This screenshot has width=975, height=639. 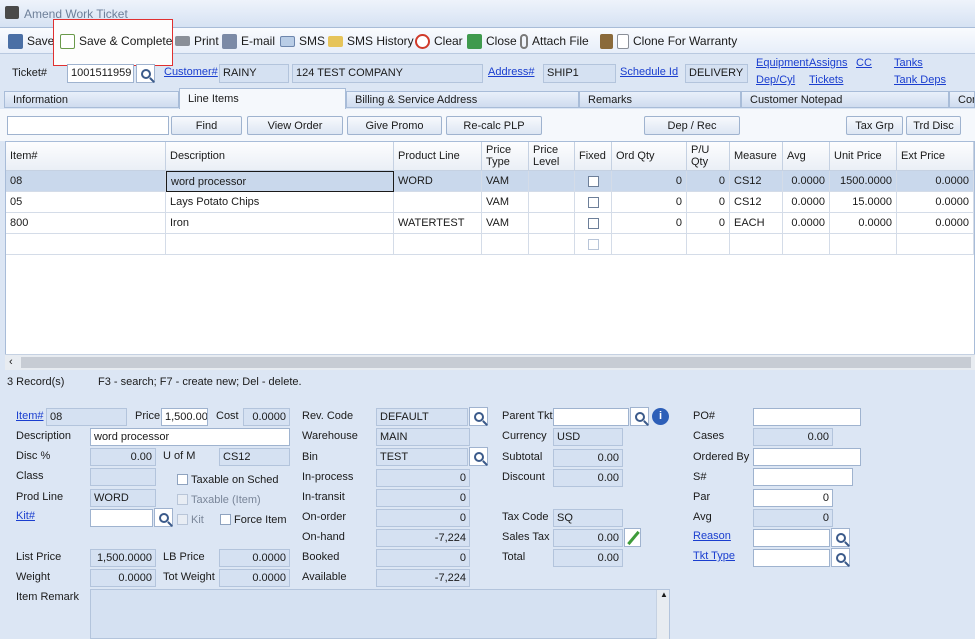 What do you see at coordinates (649, 223) in the screenshot?
I see `cell-ord-qty: 0` at bounding box center [649, 223].